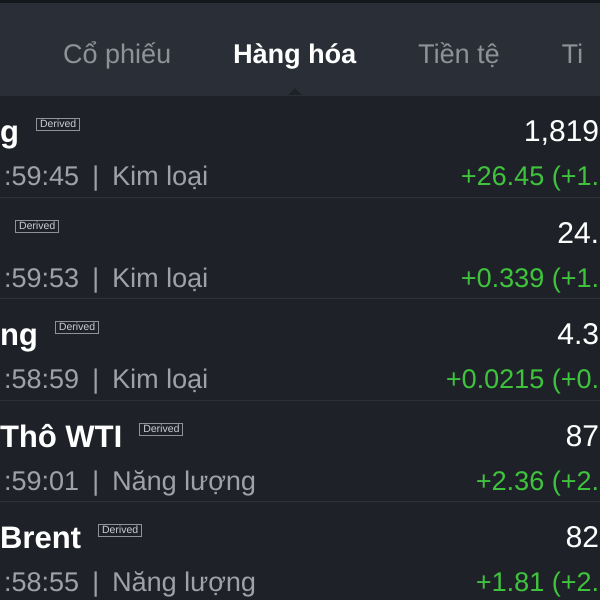  I want to click on price-value: 4.3, so click(578, 335).